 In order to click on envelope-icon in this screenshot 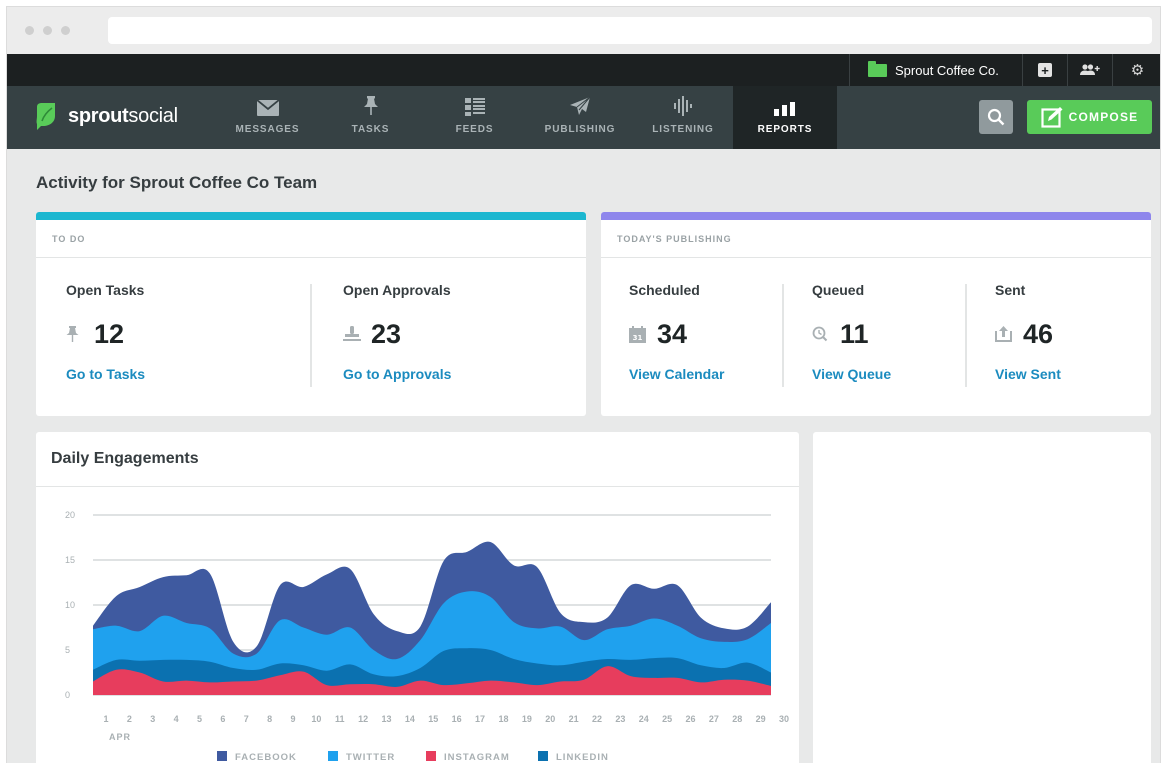, I will do `click(267, 108)`.